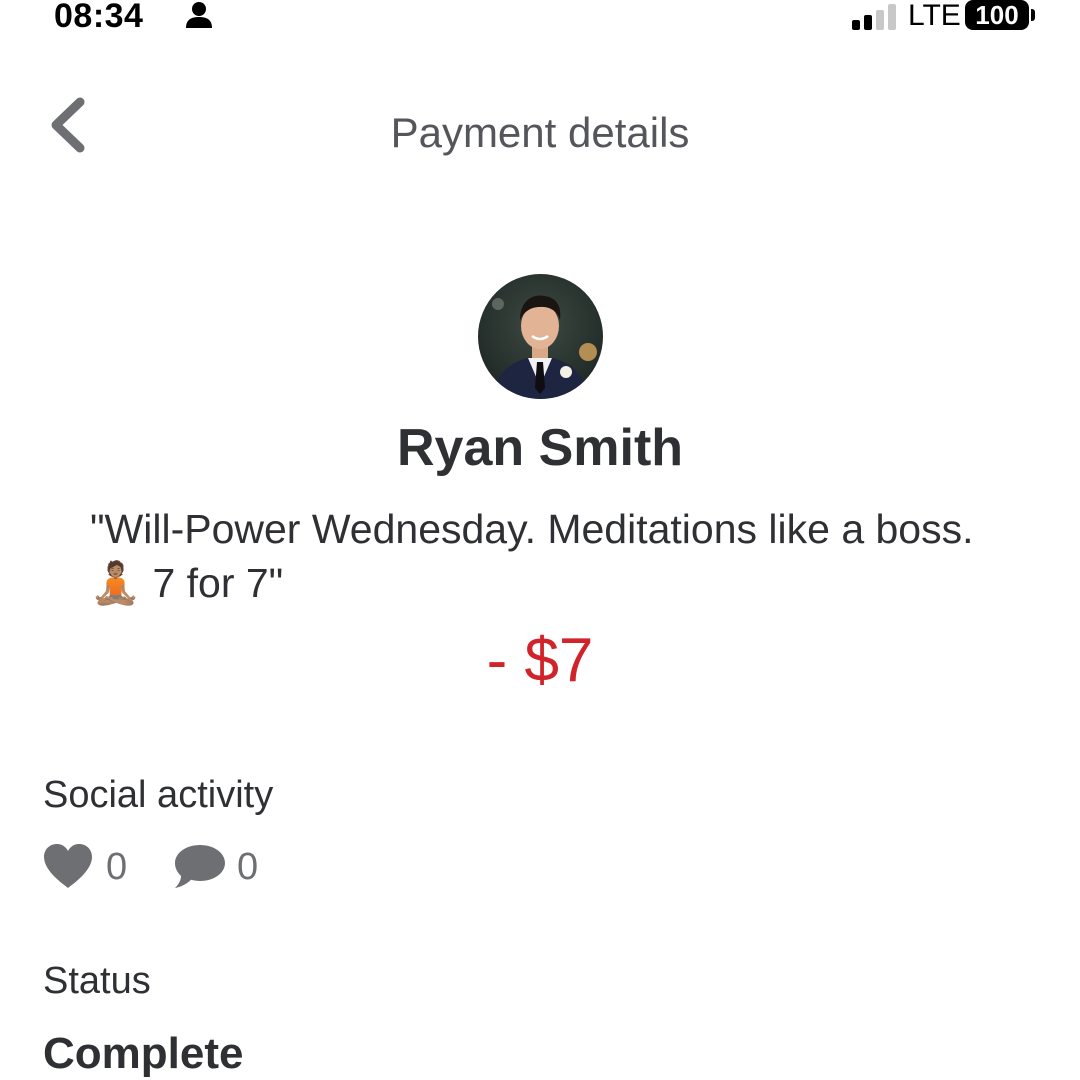  Describe the element at coordinates (99, 17) in the screenshot. I see `status-time: 08:34` at that location.